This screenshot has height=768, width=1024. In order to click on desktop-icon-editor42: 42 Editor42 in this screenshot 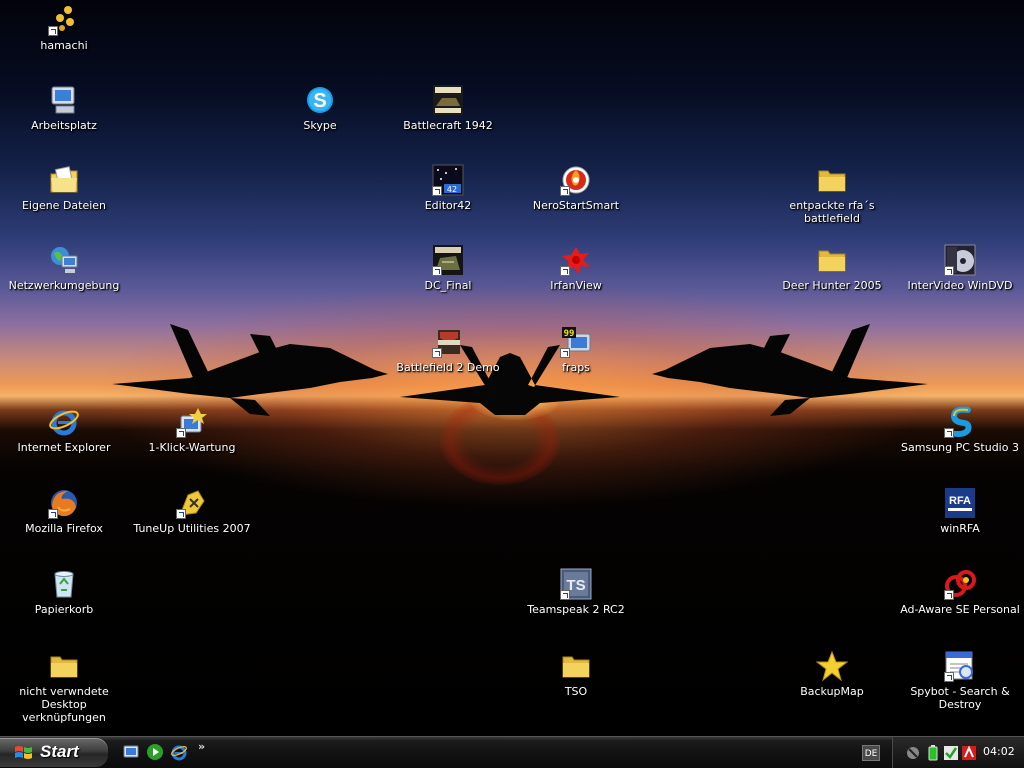, I will do `click(448, 188)`.